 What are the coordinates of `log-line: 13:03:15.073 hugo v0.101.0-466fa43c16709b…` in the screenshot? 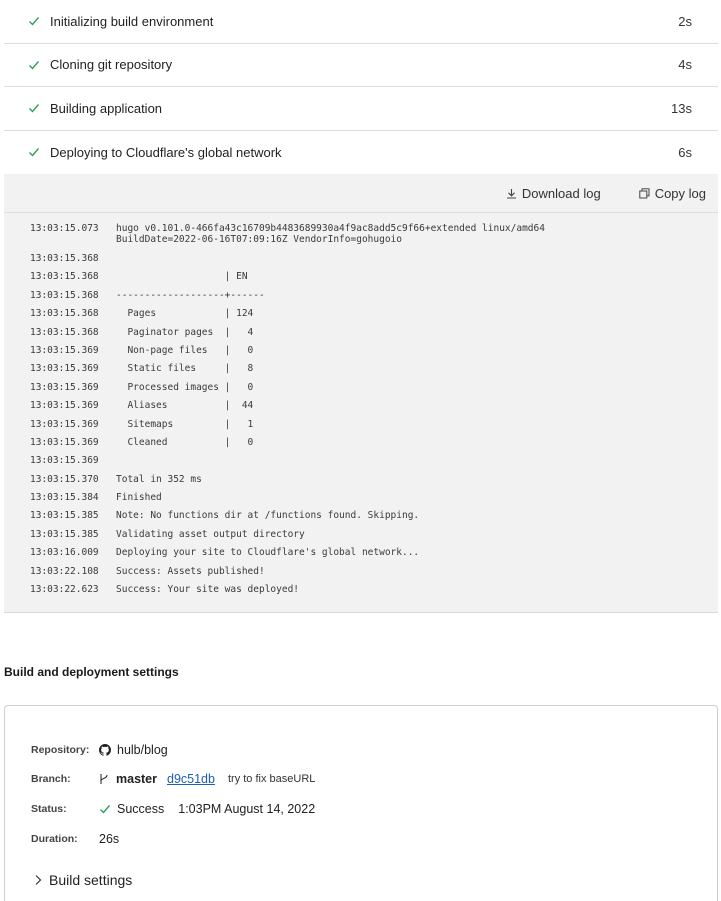 It's located at (287, 238).